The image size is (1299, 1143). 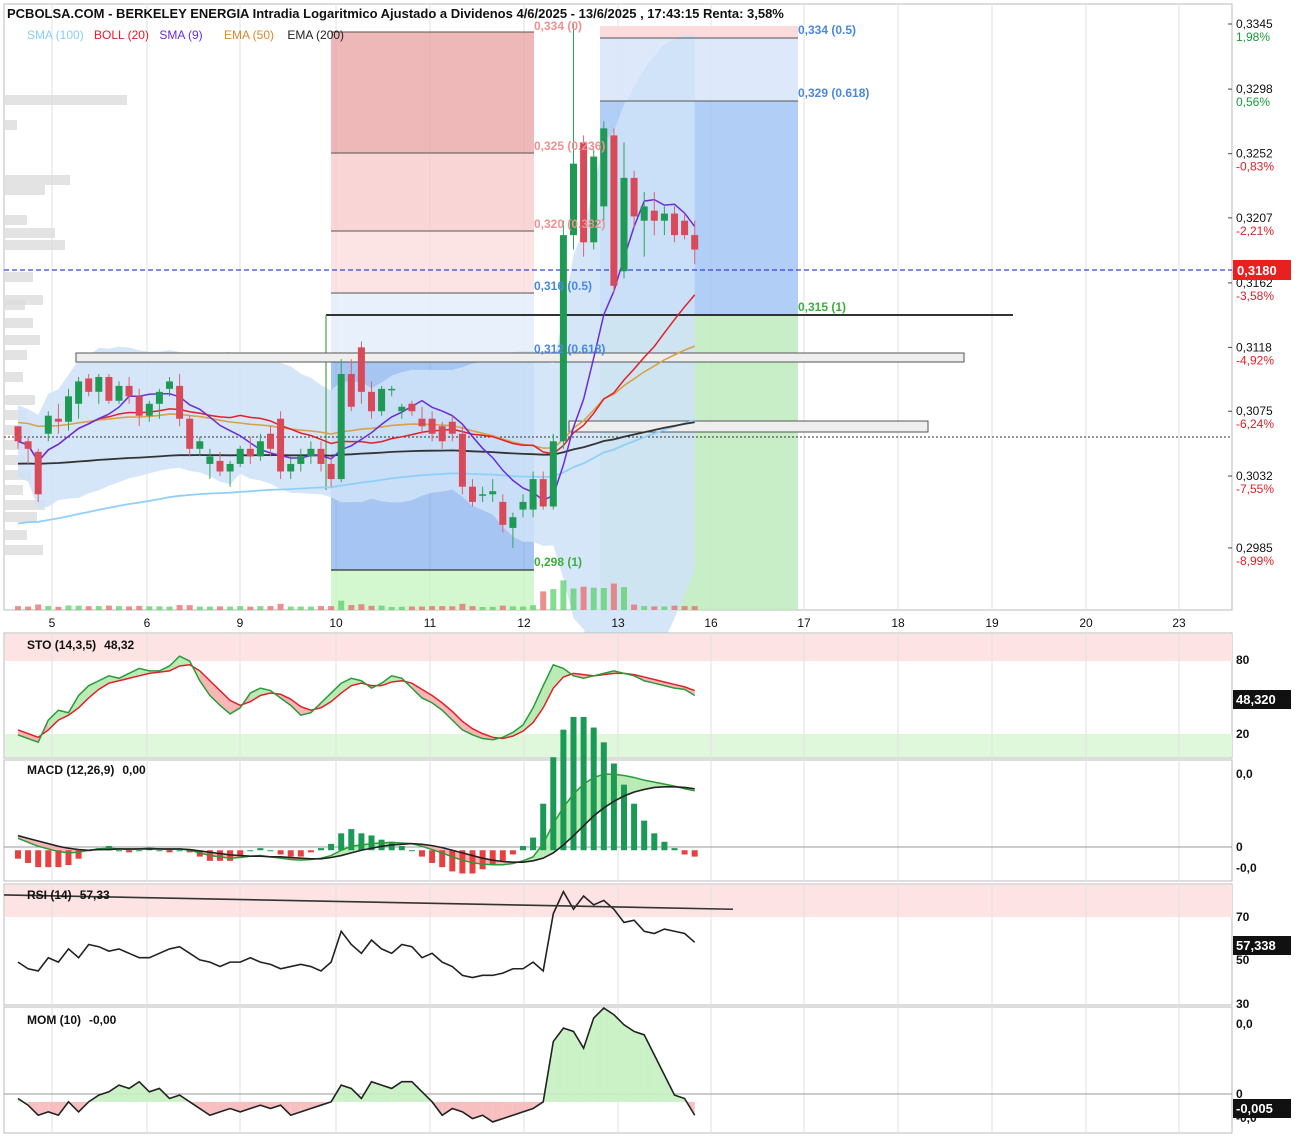 What do you see at coordinates (647, 695) in the screenshot?
I see `sto-panel: STO (14,3,5) 48,32 80 20 48,320` at bounding box center [647, 695].